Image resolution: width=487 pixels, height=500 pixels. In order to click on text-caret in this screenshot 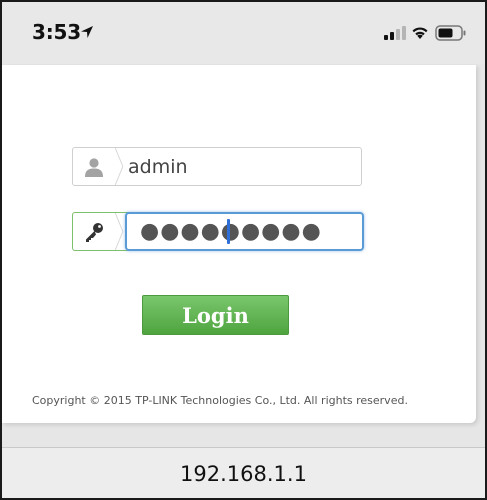, I will do `click(228, 231)`.